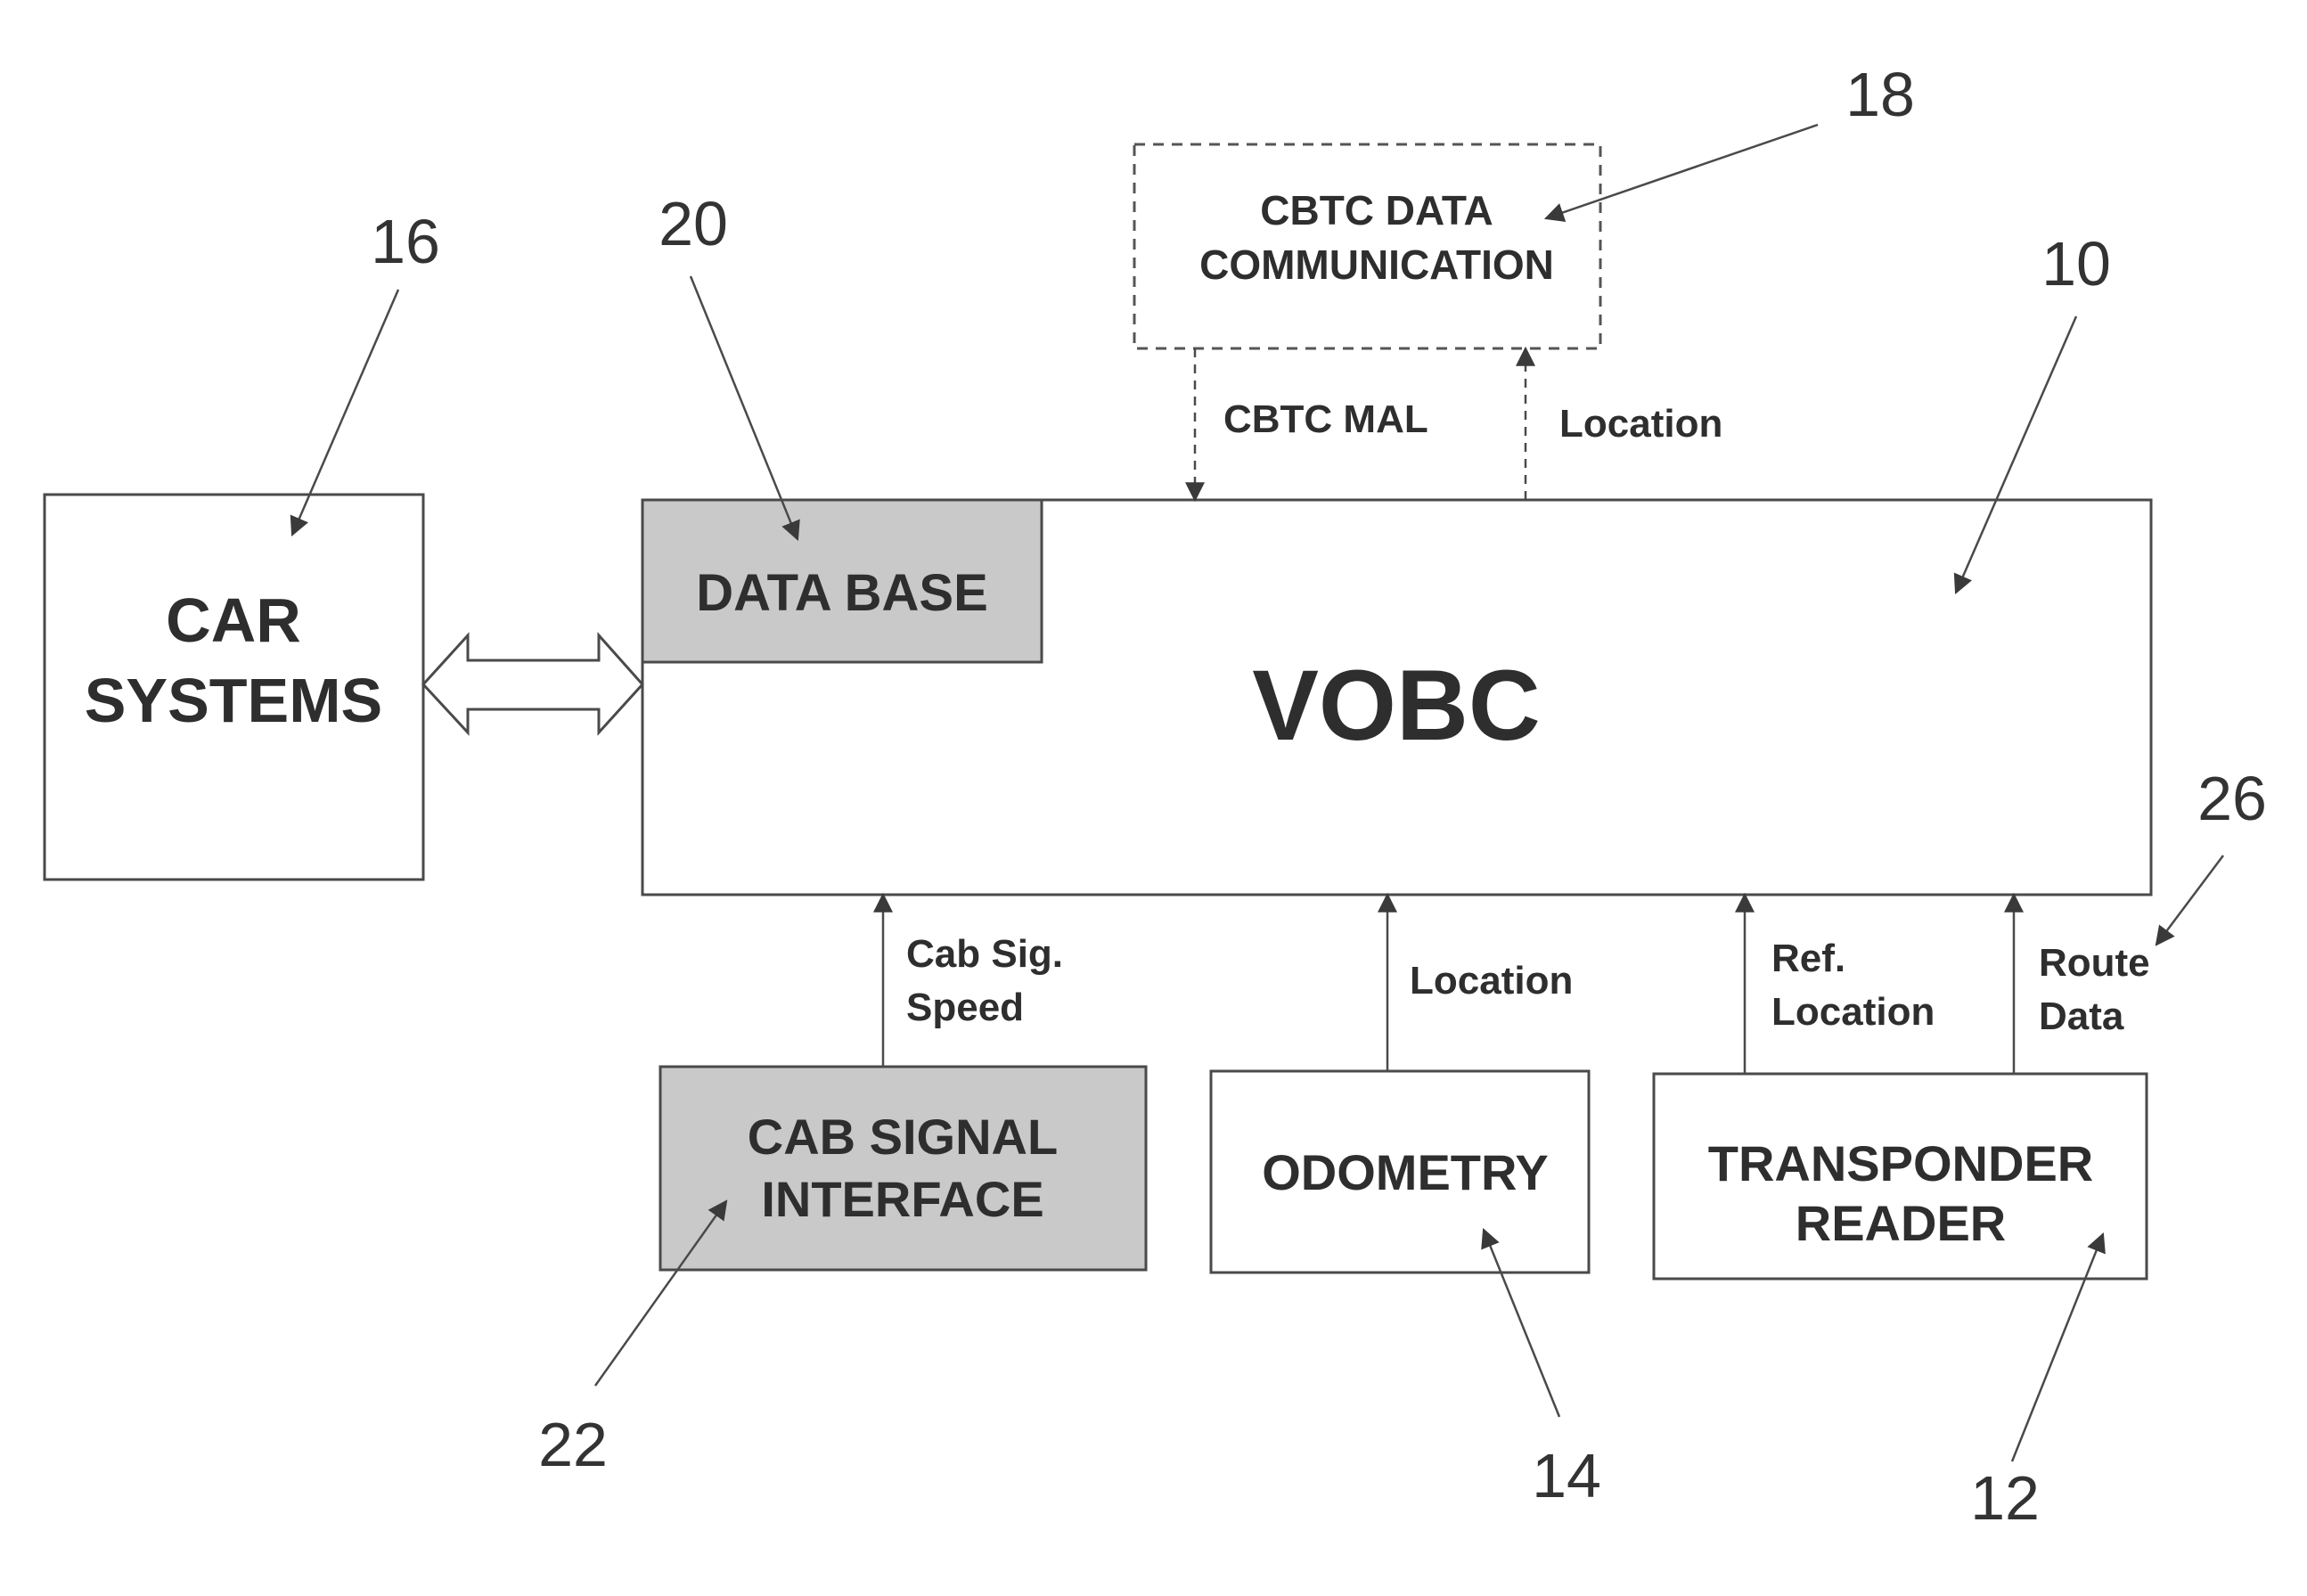 This screenshot has width=2307, height=1596. I want to click on cab-signal-label-line2: INTERFACE, so click(902, 1199).